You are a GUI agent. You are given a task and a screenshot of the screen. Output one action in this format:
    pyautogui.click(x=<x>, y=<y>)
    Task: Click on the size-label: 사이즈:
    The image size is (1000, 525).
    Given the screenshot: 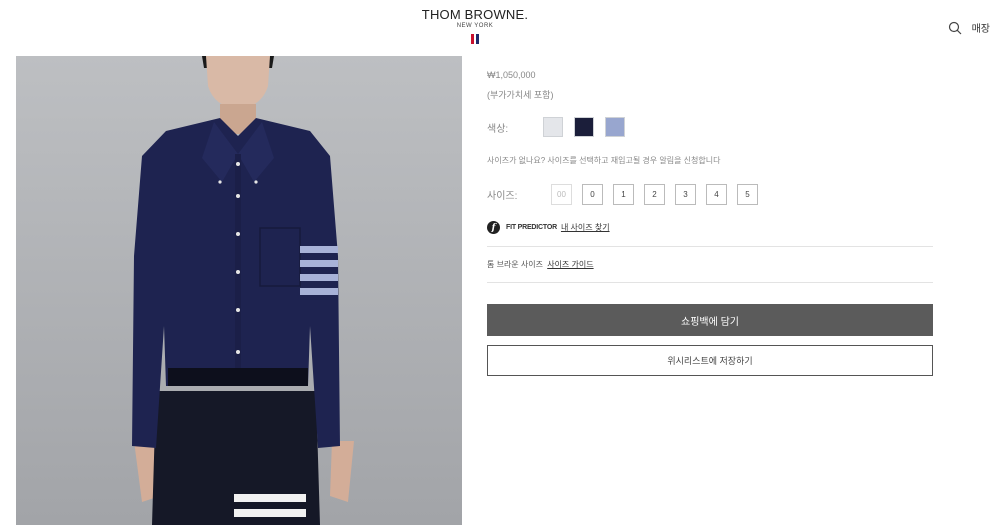 What is the action you would take?
    pyautogui.click(x=502, y=196)
    